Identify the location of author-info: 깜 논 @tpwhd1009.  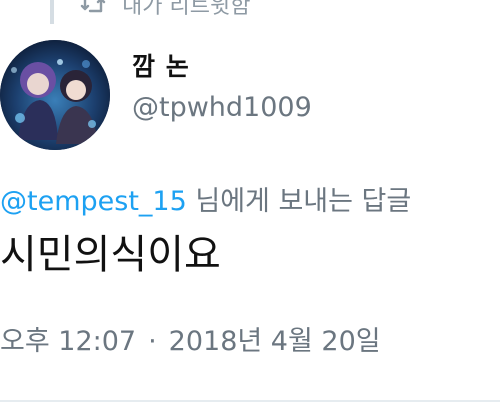
(222, 89).